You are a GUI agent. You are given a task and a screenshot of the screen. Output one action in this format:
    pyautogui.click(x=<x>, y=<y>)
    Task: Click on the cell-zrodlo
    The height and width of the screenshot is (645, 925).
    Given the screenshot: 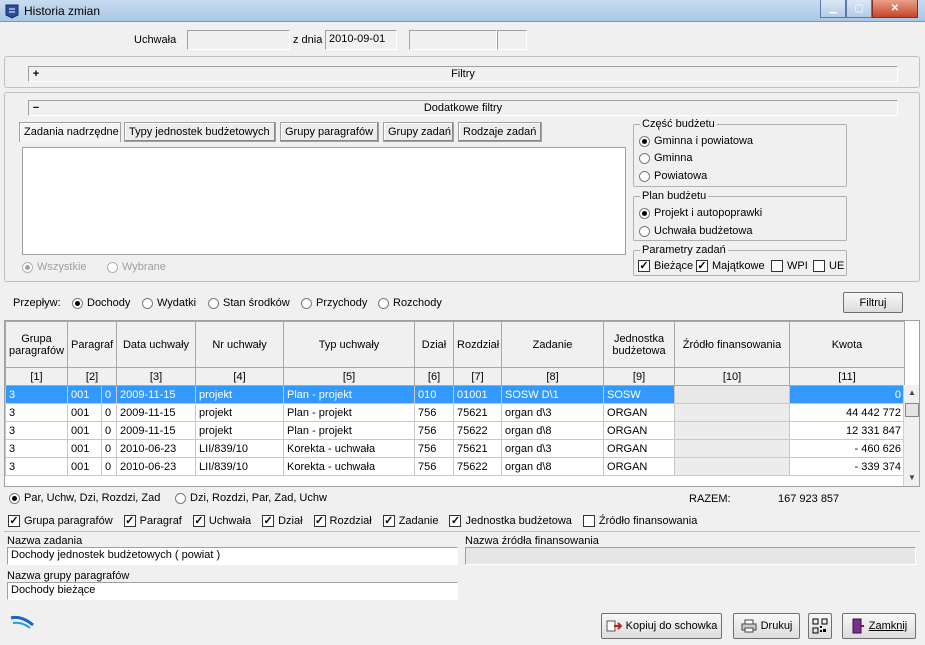 What is the action you would take?
    pyautogui.click(x=732, y=448)
    